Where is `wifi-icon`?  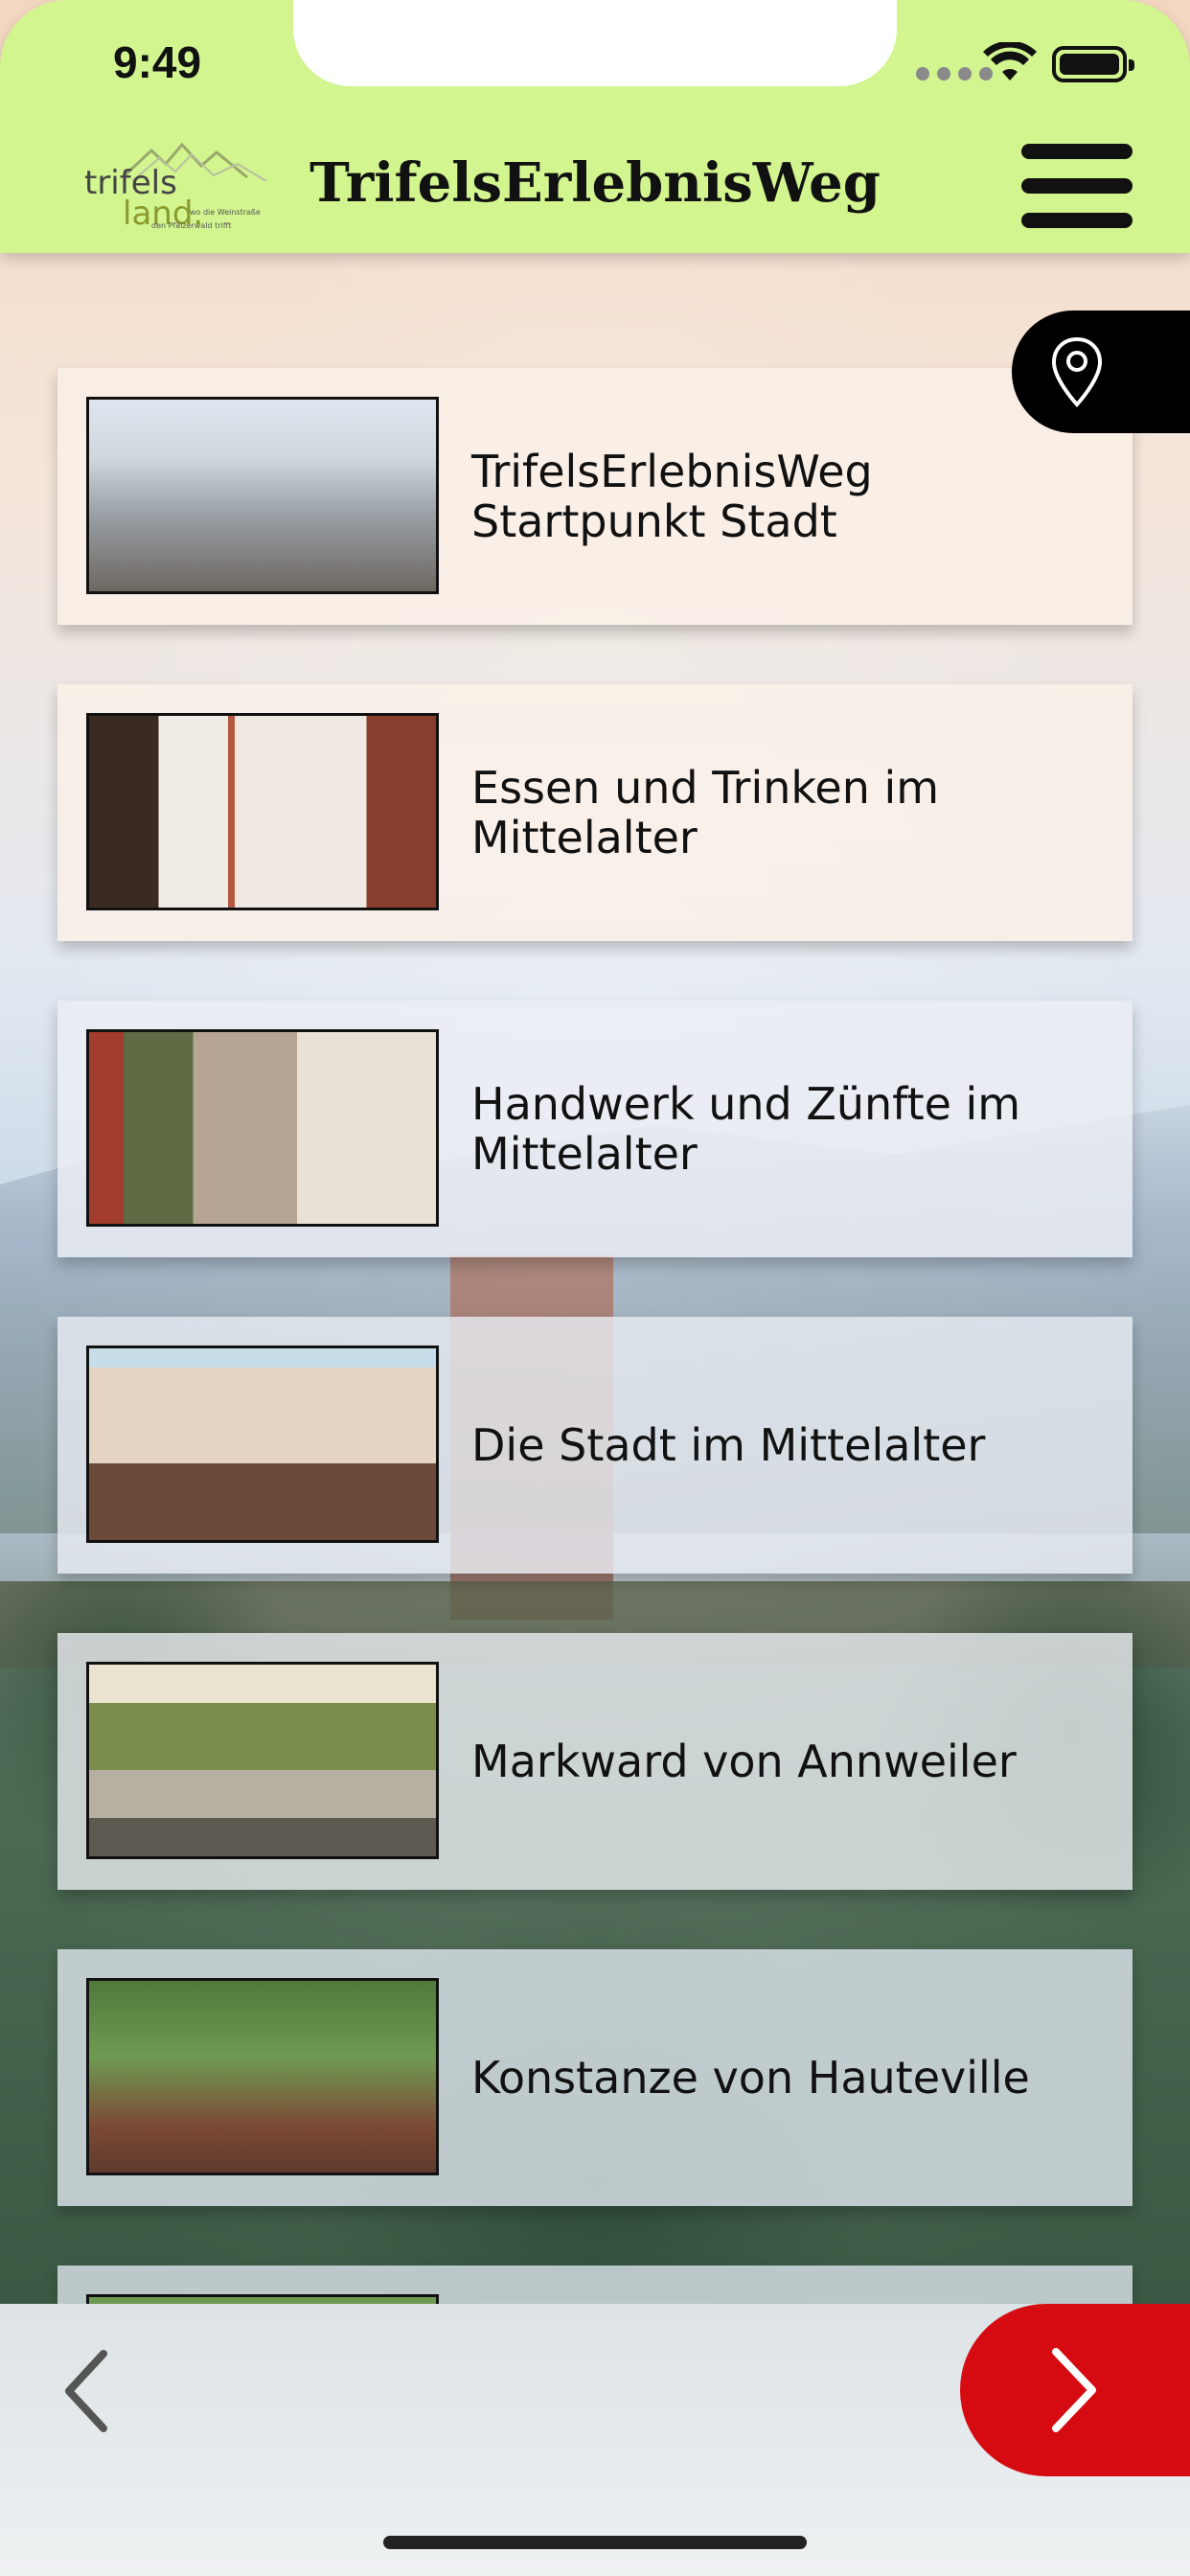
wifi-icon is located at coordinates (1010, 61).